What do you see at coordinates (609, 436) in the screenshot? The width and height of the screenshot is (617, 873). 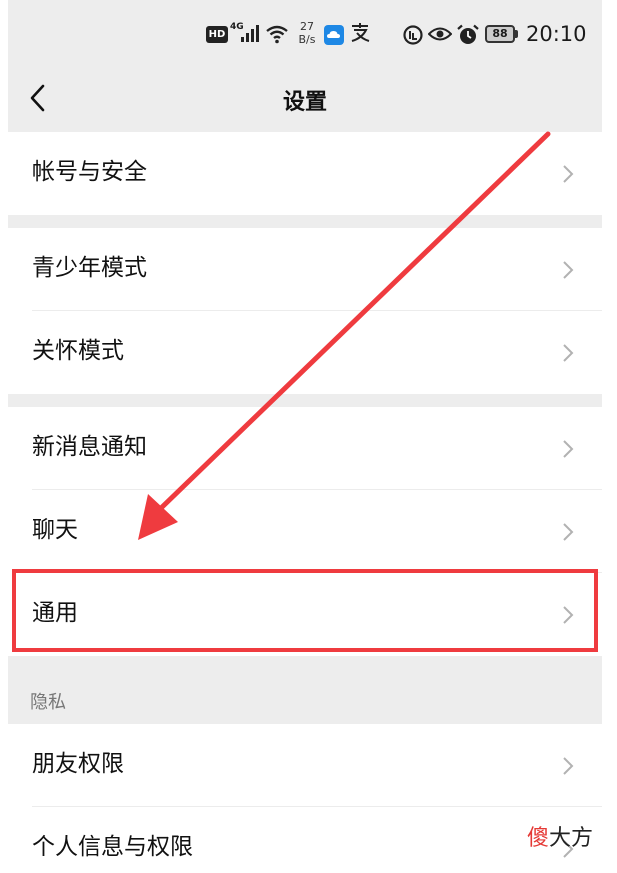 I see `right-edge` at bounding box center [609, 436].